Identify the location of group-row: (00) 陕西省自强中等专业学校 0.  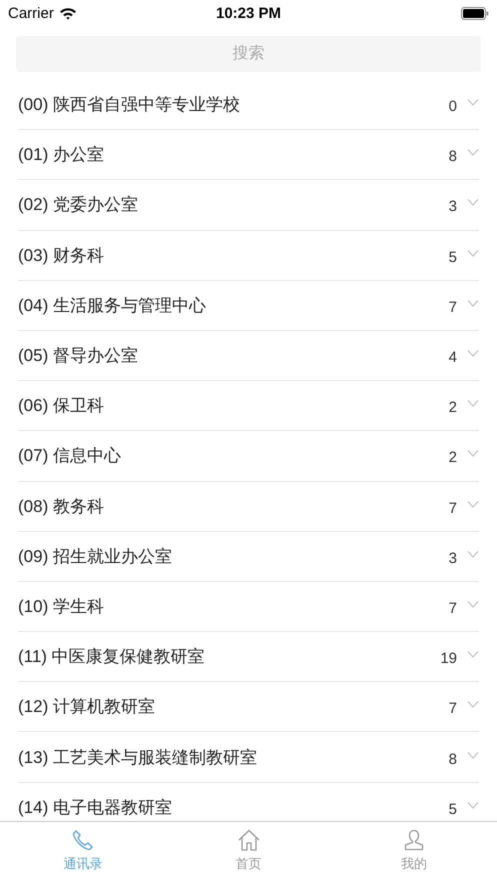
(248, 105).